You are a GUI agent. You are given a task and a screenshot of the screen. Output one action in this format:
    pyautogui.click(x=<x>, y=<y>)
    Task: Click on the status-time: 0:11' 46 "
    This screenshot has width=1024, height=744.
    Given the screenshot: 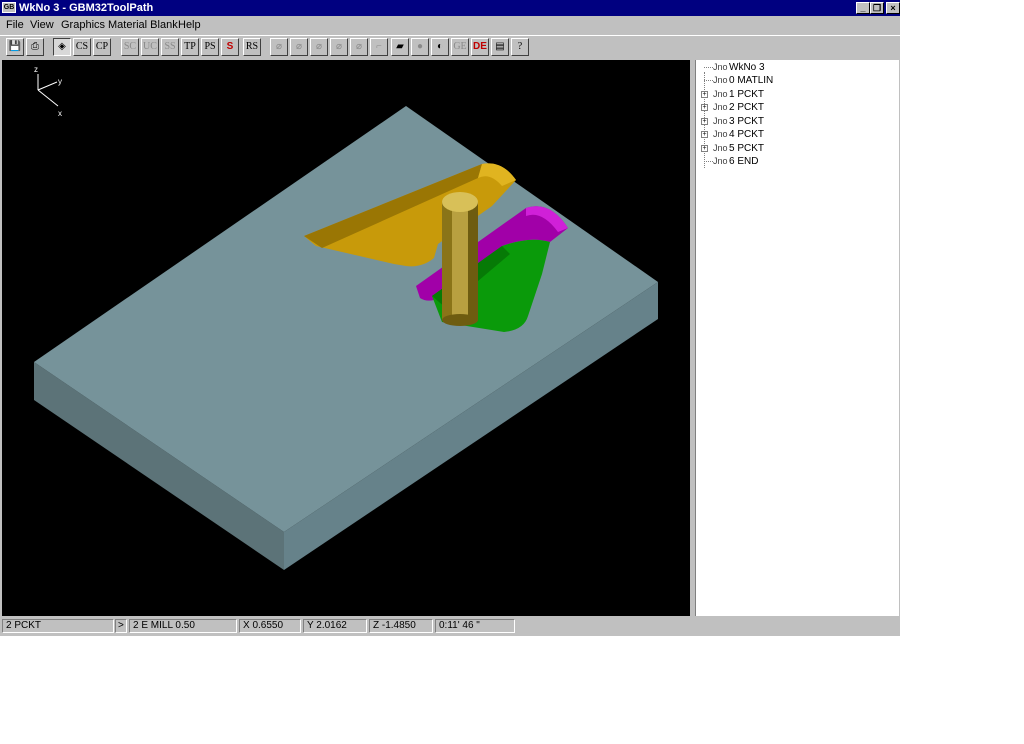 What is the action you would take?
    pyautogui.click(x=475, y=626)
    